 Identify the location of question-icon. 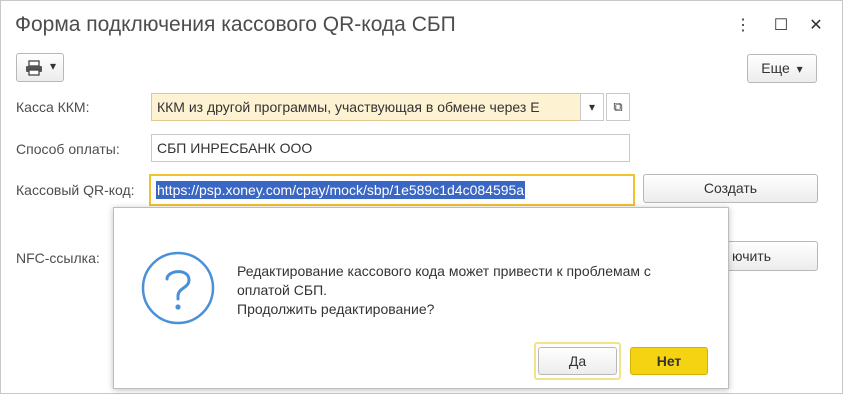
(178, 290).